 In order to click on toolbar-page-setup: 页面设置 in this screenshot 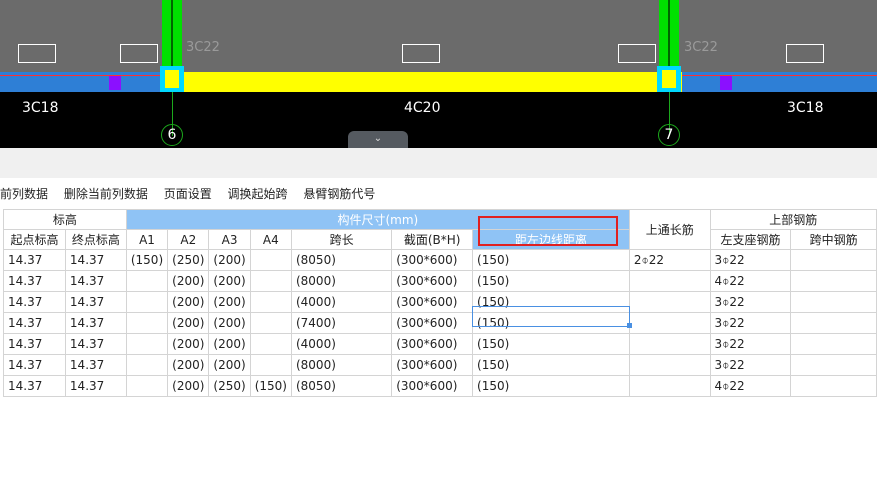, I will do `click(188, 194)`.